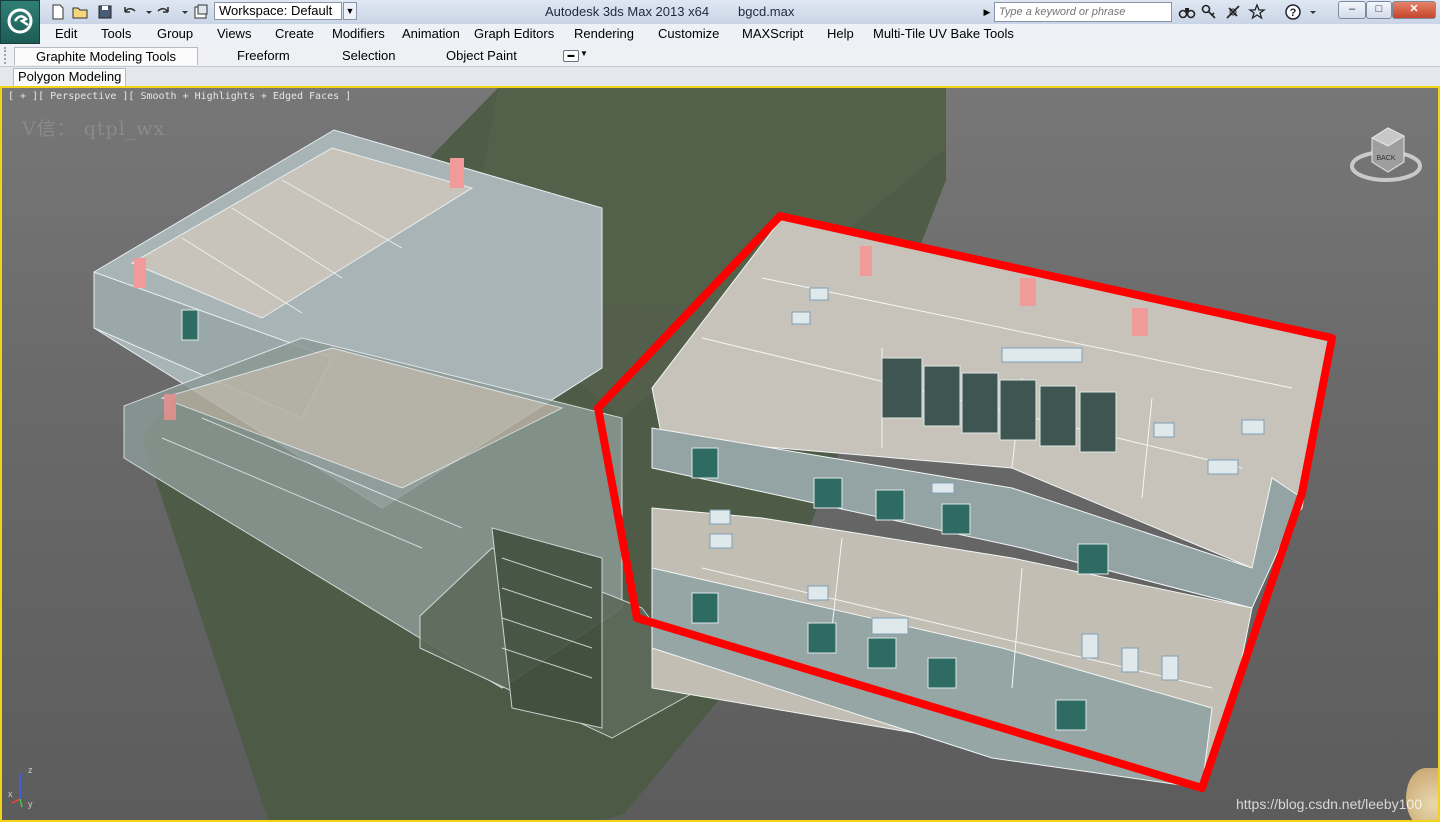 This screenshot has width=1440, height=822. Describe the element at coordinates (1386, 154) in the screenshot. I see `viewcube-icon: BACK` at that location.